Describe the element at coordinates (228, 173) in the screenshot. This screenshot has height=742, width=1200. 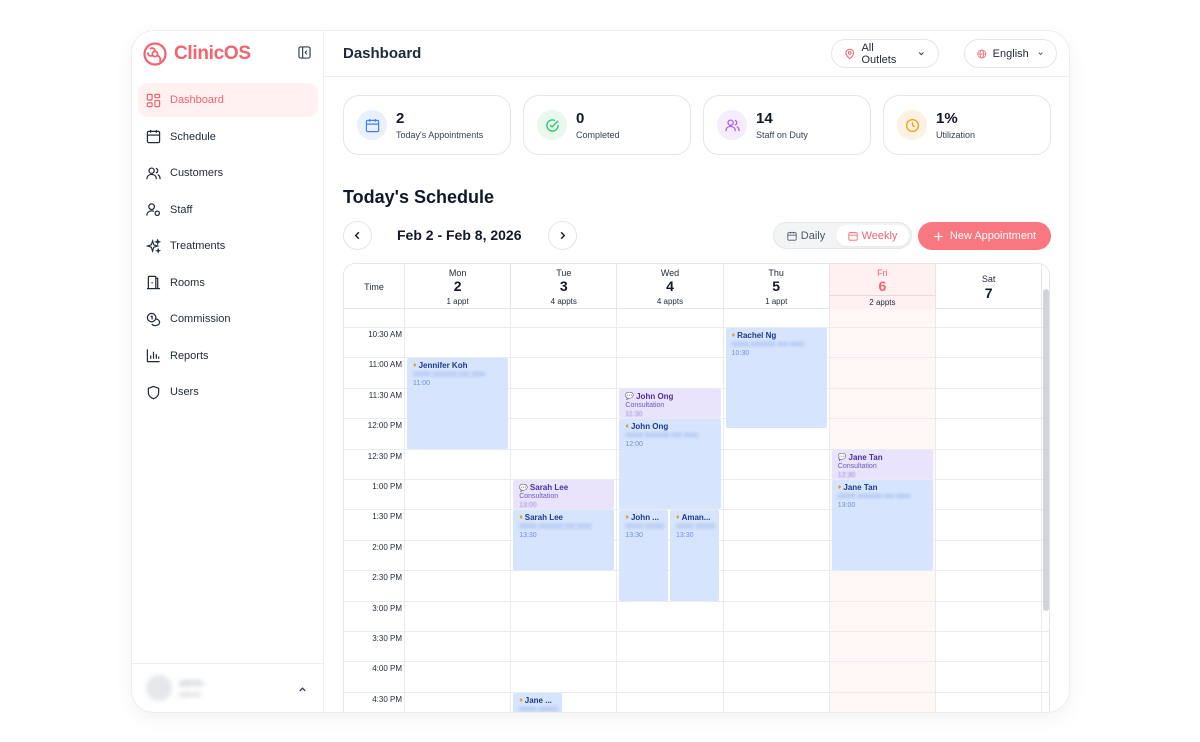
I see `sidebar-item-customers: Customers` at that location.